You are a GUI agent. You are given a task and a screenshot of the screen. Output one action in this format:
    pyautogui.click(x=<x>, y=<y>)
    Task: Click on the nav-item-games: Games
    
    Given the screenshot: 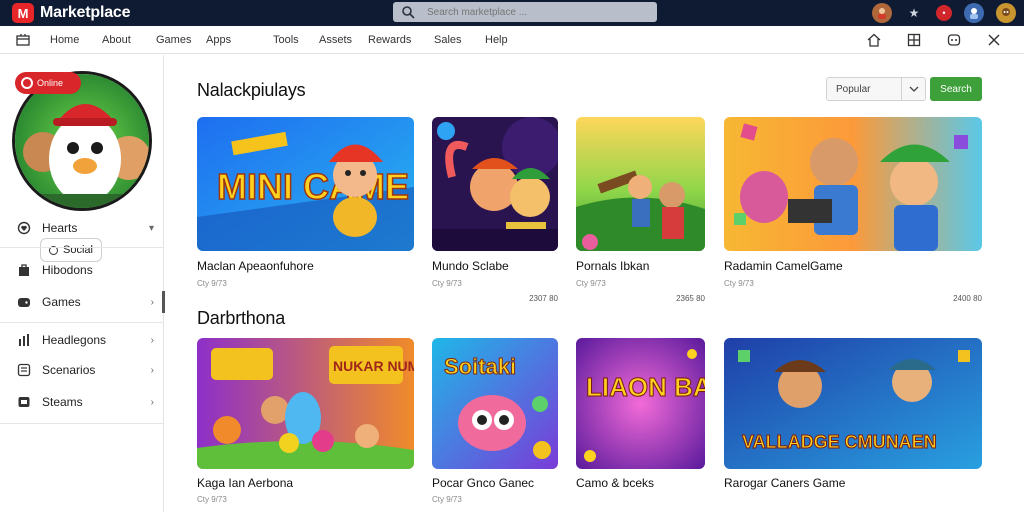 What is the action you would take?
    pyautogui.click(x=173, y=40)
    